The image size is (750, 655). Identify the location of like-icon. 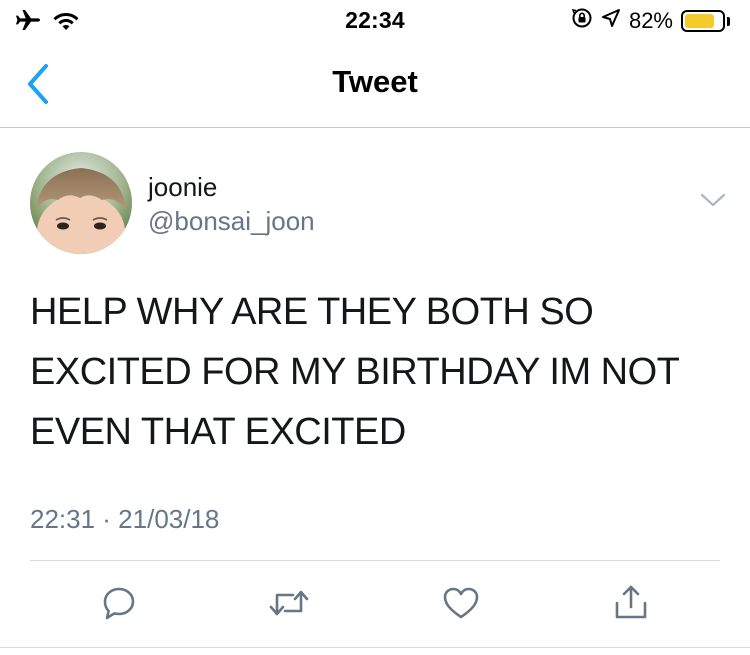
(461, 605).